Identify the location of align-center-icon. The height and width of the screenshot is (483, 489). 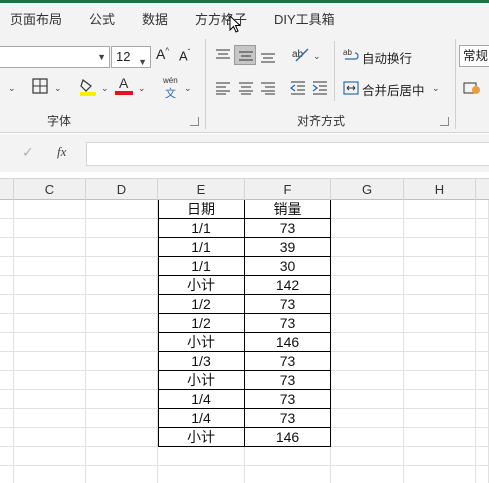
(246, 88).